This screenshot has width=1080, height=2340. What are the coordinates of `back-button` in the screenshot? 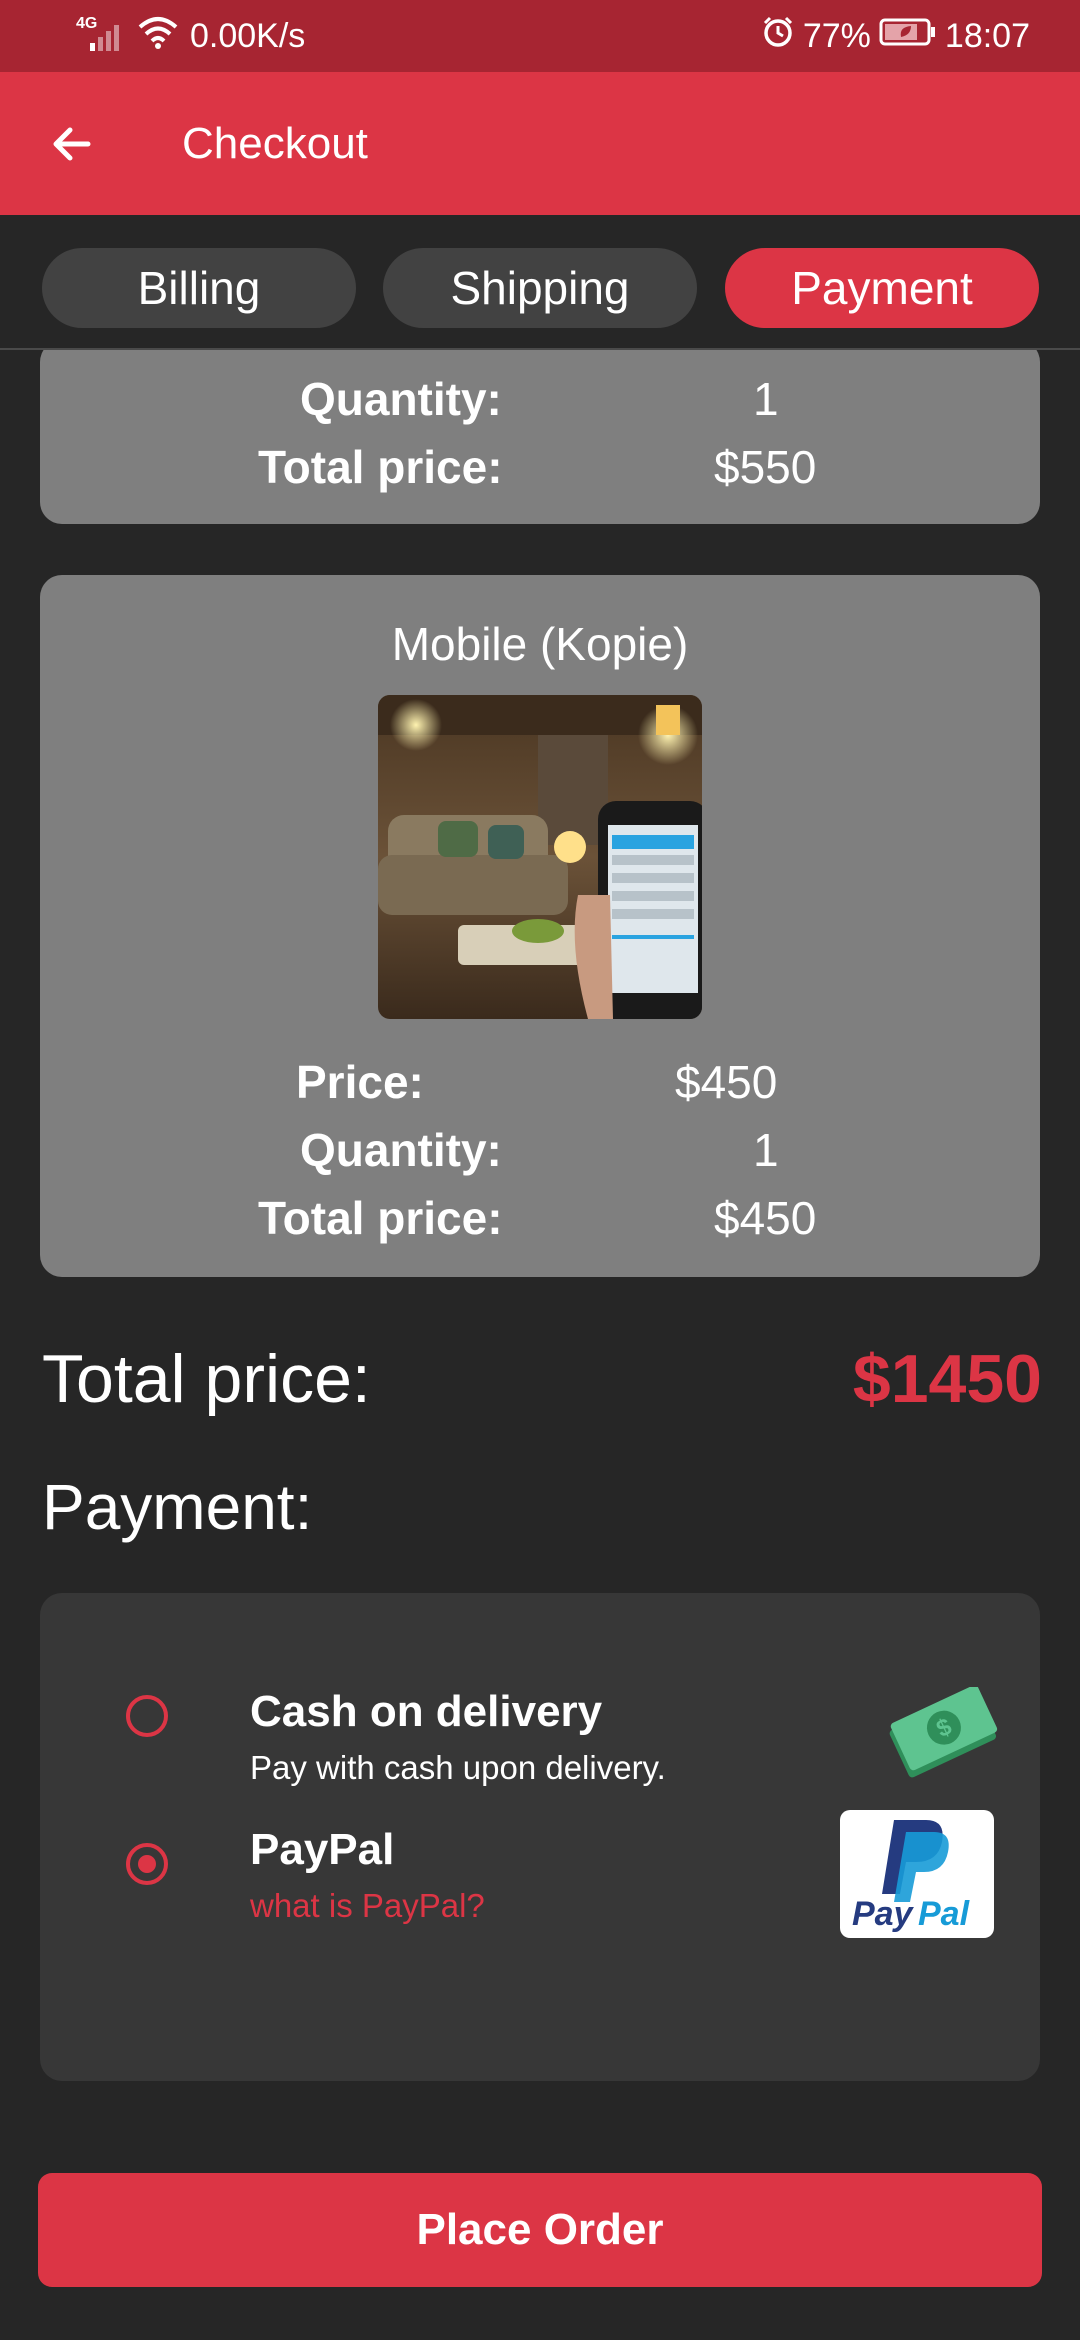 It's located at (72, 144).